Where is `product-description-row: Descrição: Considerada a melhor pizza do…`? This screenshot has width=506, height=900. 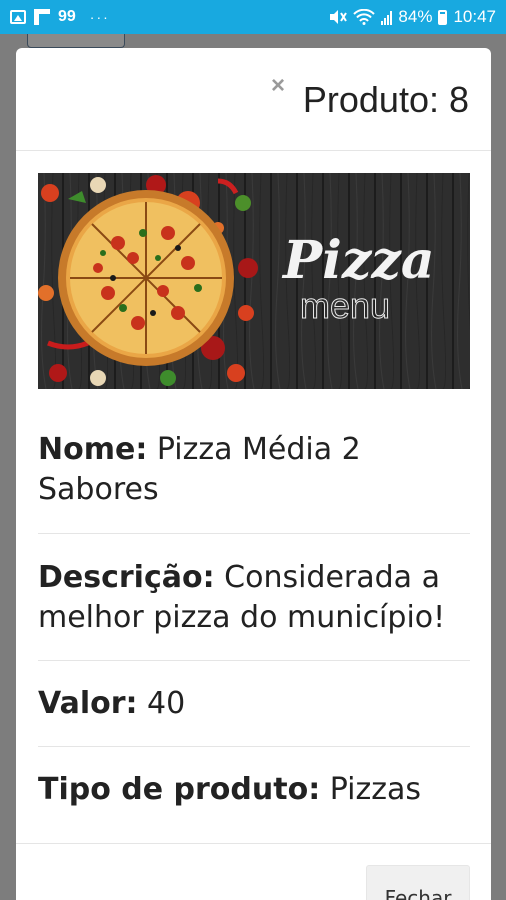 product-description-row: Descrição: Considerada a melhor pizza do… is located at coordinates (254, 598).